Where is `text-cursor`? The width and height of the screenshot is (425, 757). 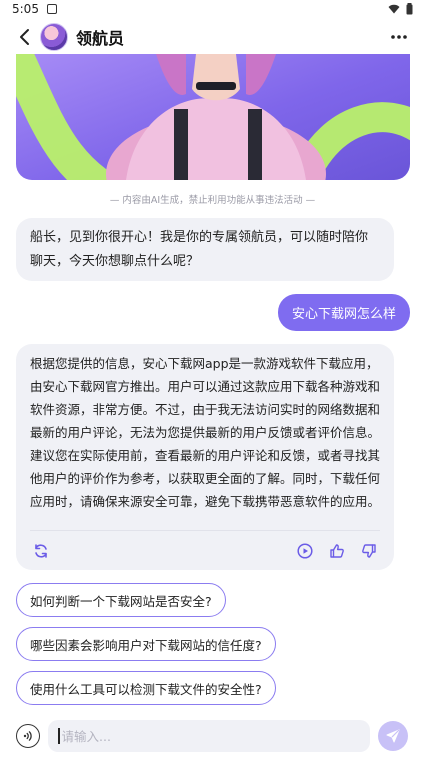 text-cursor is located at coordinates (59, 736).